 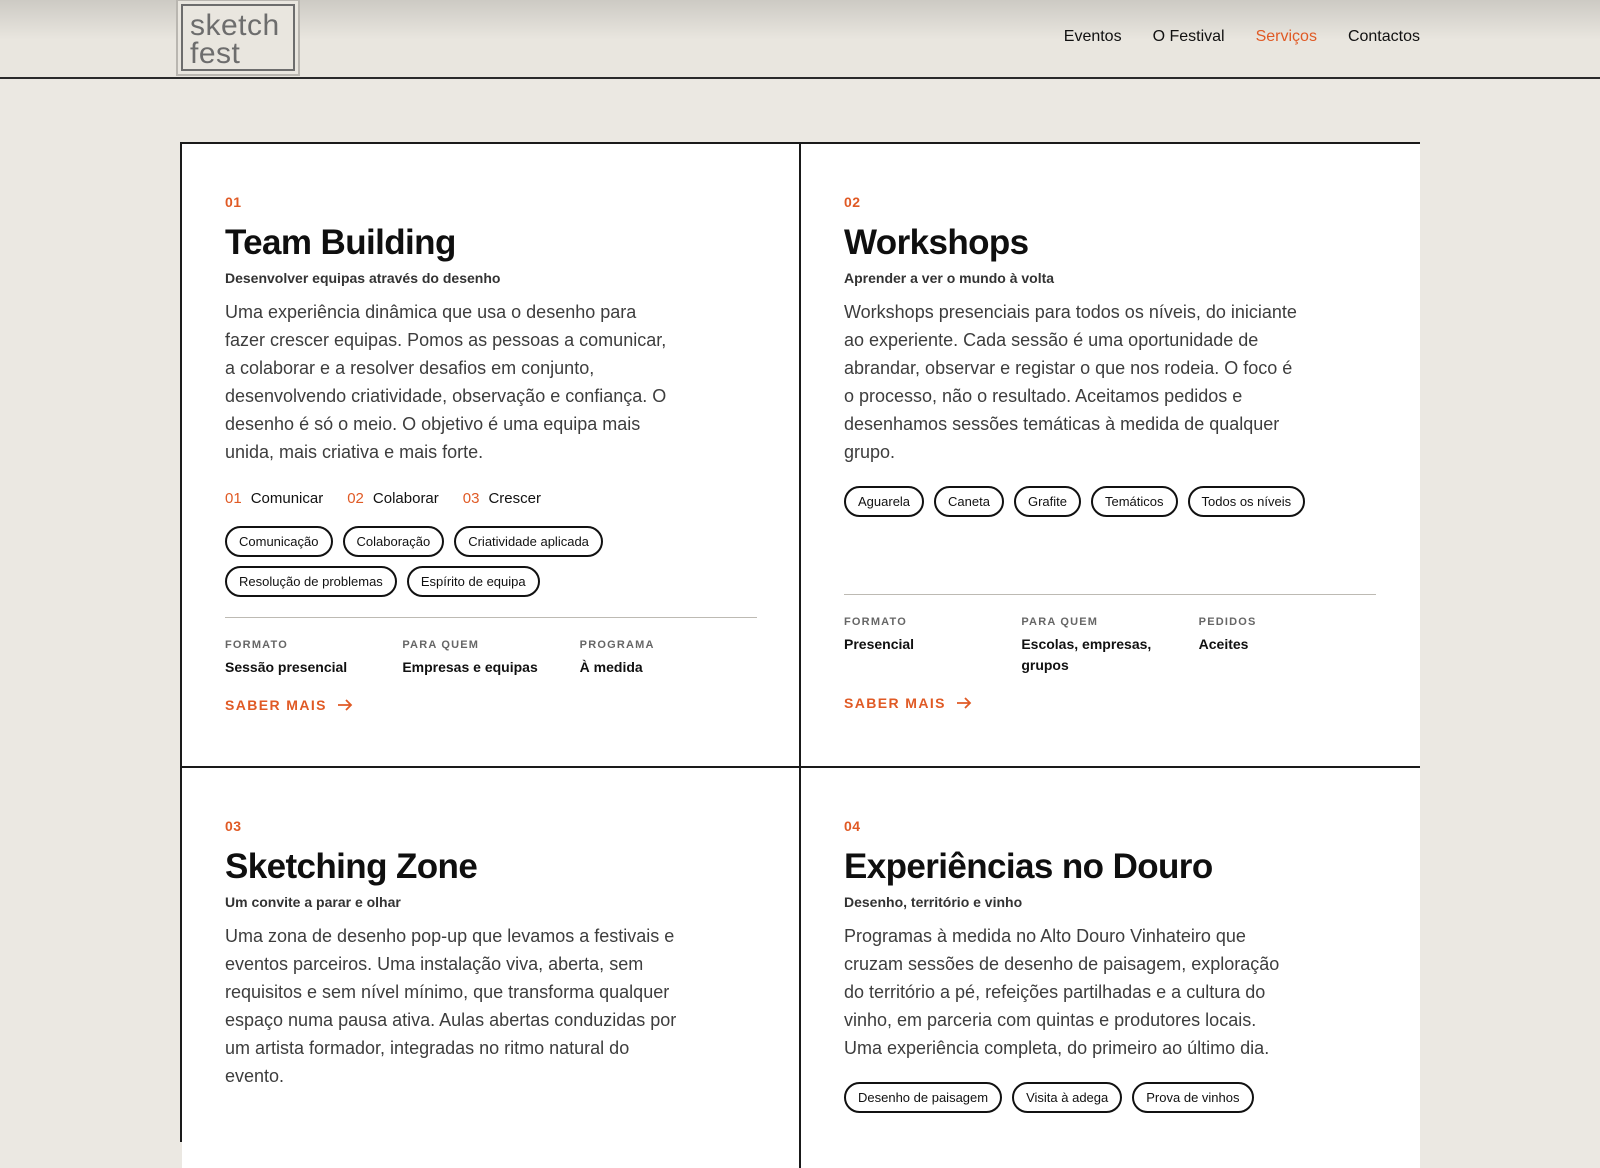 What do you see at coordinates (235, 25) in the screenshot?
I see `logo-line-1: sketch` at bounding box center [235, 25].